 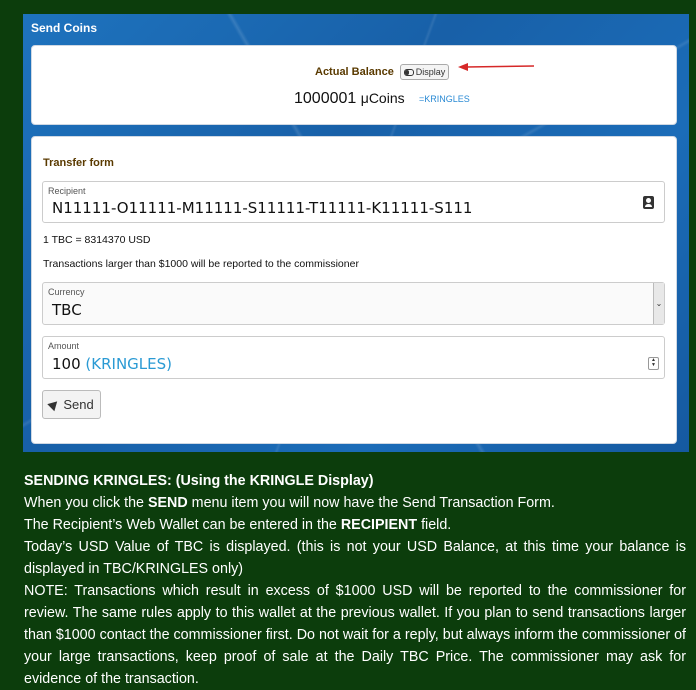 I want to click on currency-select: Currency TBC ⌄, so click(x=353, y=303).